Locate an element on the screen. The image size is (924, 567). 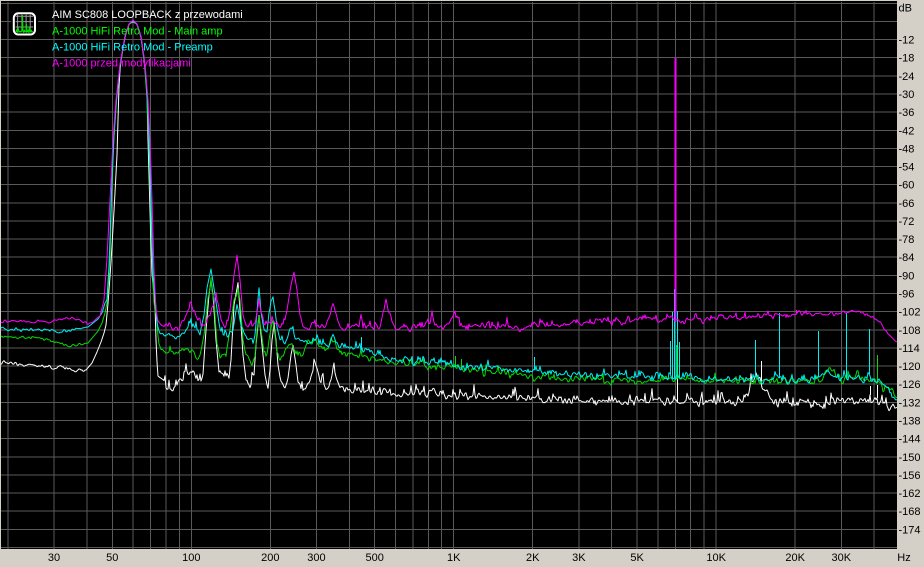
svg-text: -60 is located at coordinates (907, 186).